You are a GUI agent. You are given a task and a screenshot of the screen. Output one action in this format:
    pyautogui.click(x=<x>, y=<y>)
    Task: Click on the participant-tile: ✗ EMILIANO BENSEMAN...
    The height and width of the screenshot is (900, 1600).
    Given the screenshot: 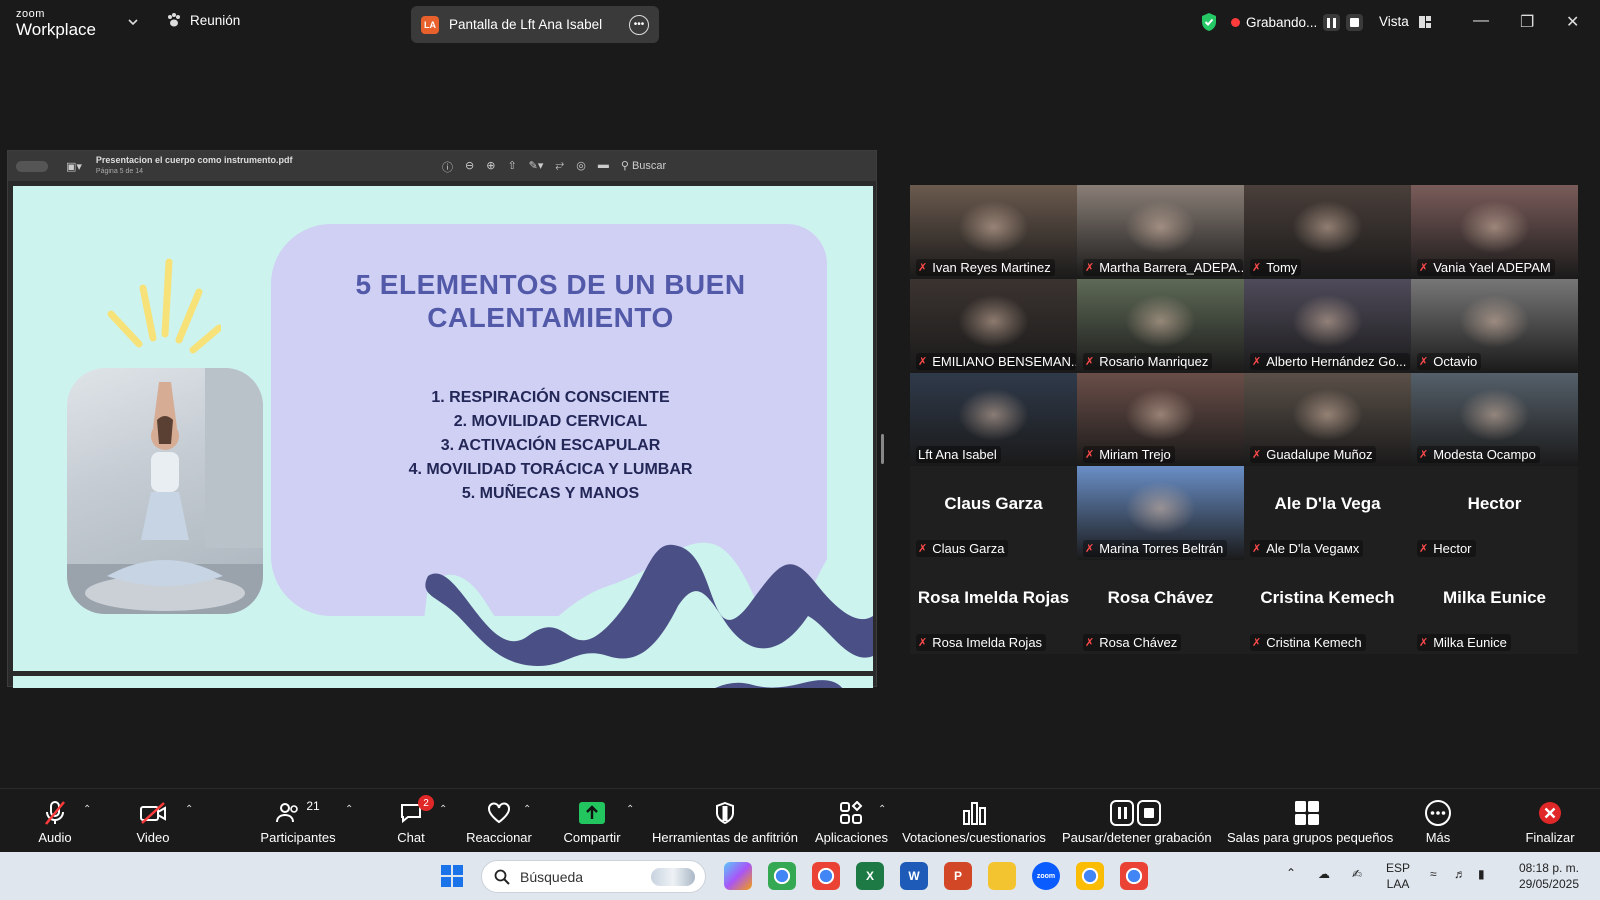 What is the action you would take?
    pyautogui.click(x=993, y=325)
    